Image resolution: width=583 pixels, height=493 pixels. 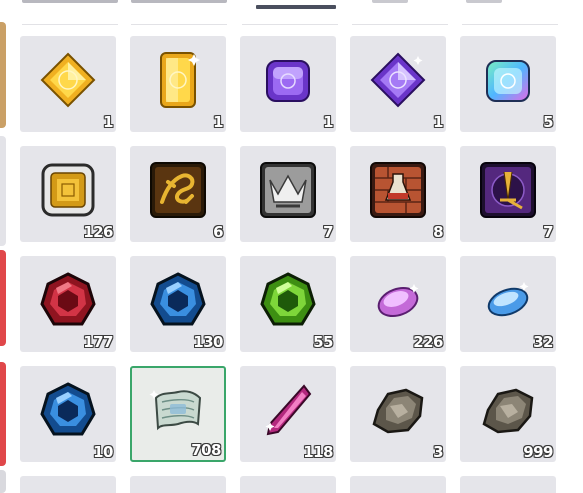 I want to click on item-quantity: 226, so click(x=428, y=342).